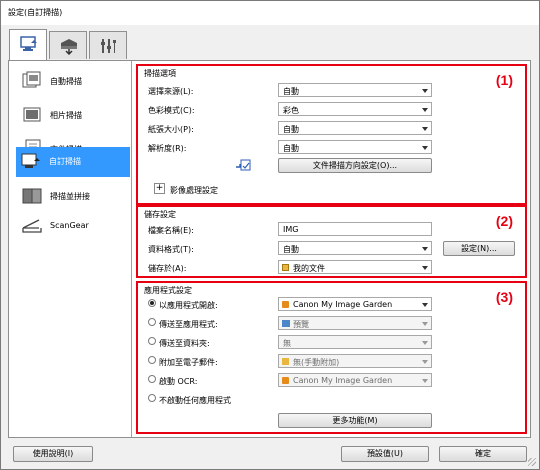 This screenshot has width=540, height=470. What do you see at coordinates (35, 12) in the screenshot?
I see `window-title: 設定(自訂掃描)` at bounding box center [35, 12].